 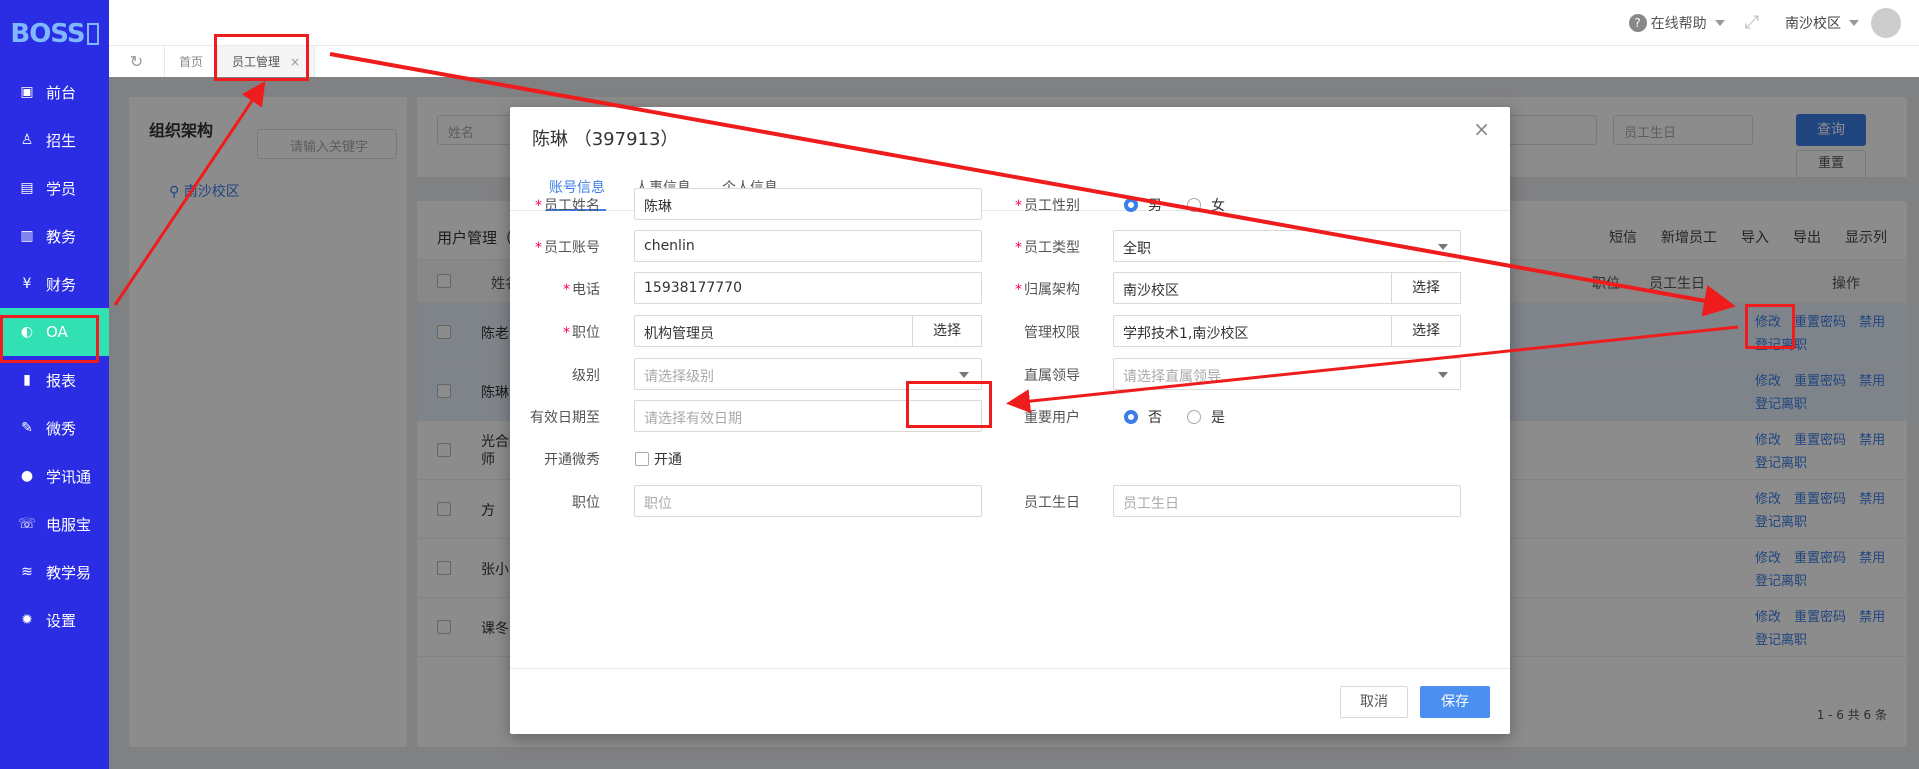 I want to click on weixiu-checkbox, so click(x=642, y=459).